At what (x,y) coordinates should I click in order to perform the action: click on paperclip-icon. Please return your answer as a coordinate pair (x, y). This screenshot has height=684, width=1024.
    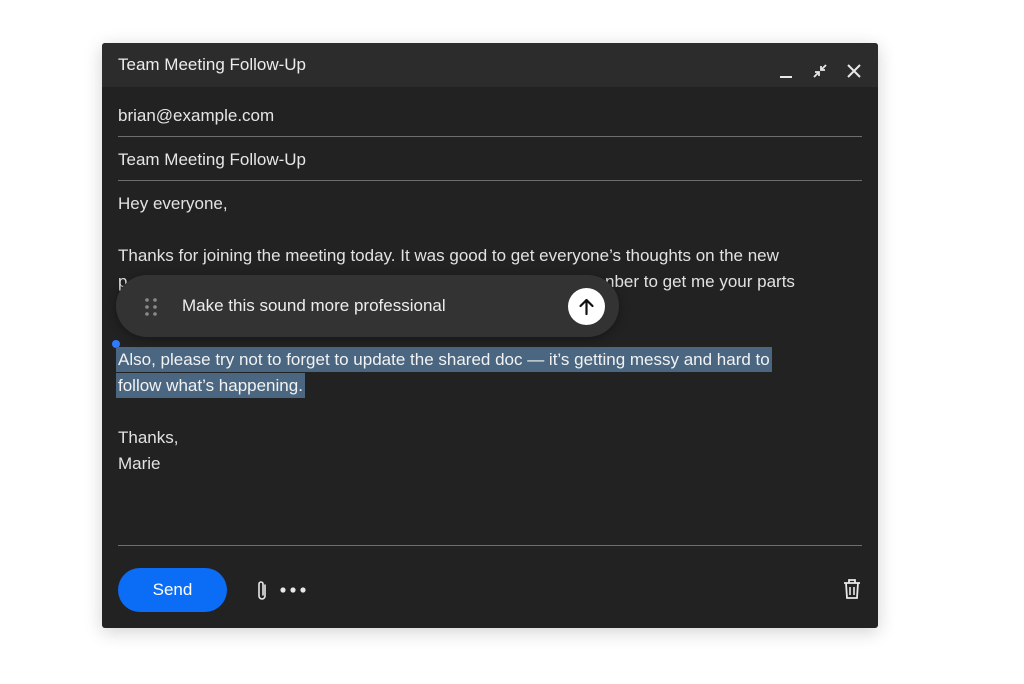
    Looking at the image, I should click on (262, 591).